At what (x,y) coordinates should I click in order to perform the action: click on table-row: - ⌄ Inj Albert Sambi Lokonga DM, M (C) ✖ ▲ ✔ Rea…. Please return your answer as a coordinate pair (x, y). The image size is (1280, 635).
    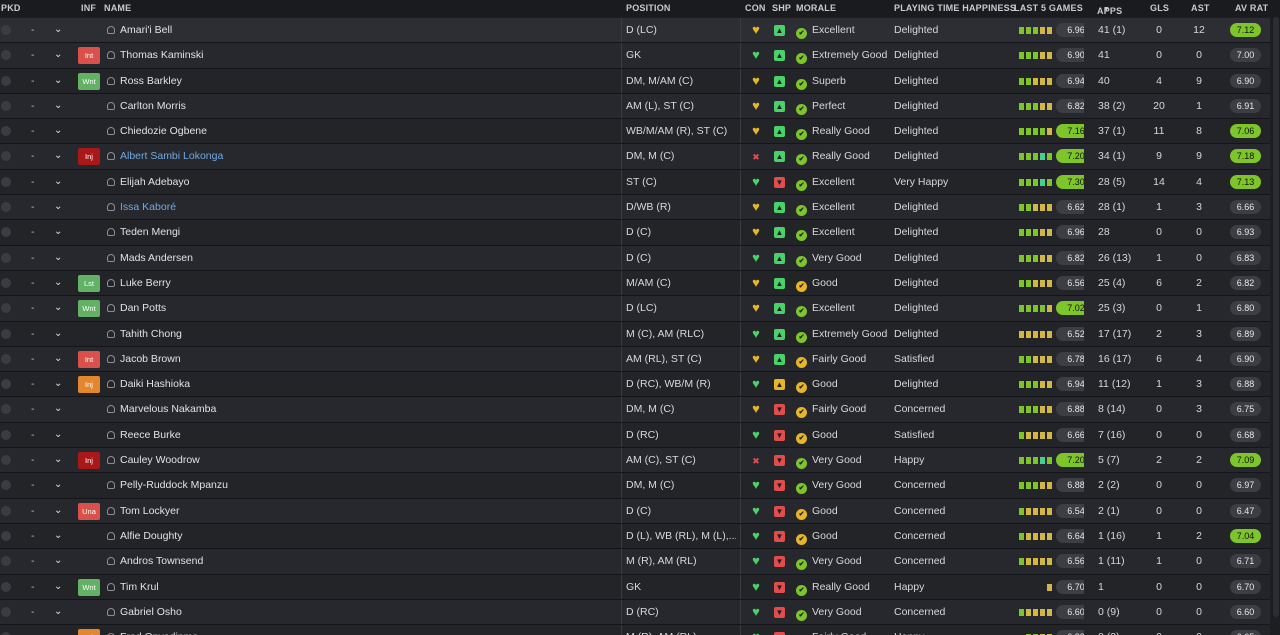
    Looking at the image, I should click on (635, 157).